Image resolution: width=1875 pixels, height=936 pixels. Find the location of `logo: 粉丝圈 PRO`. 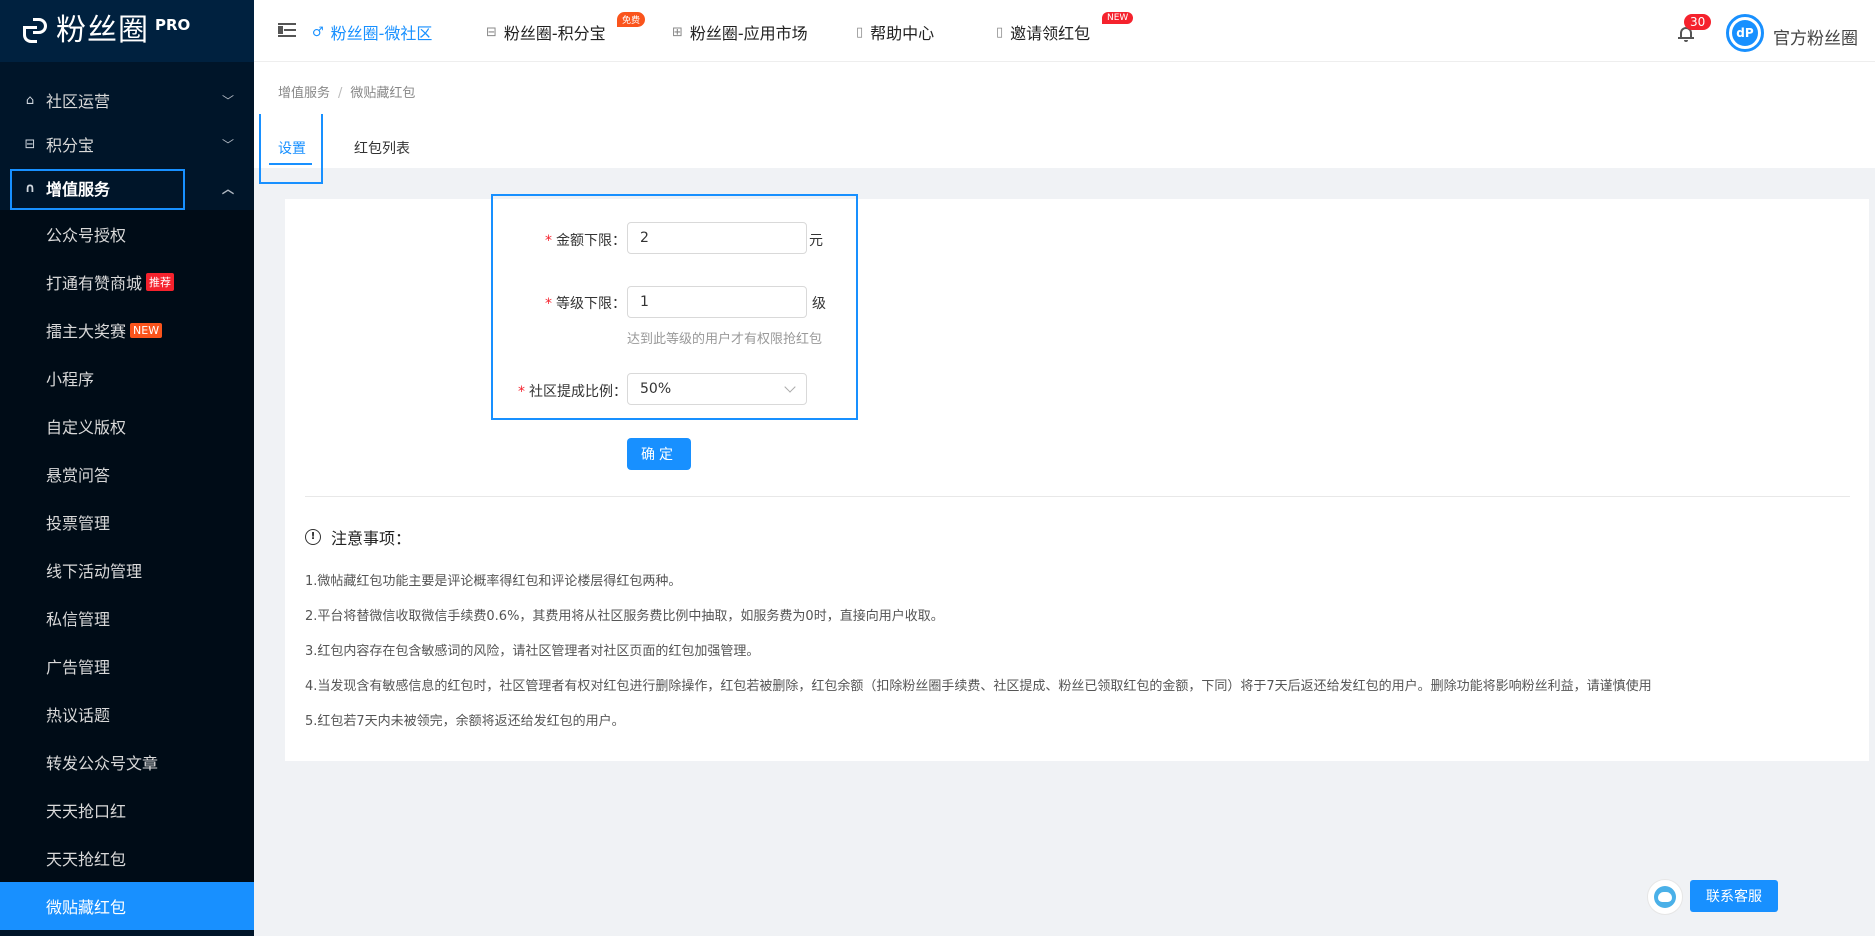

logo: 粉丝圈 PRO is located at coordinates (127, 31).